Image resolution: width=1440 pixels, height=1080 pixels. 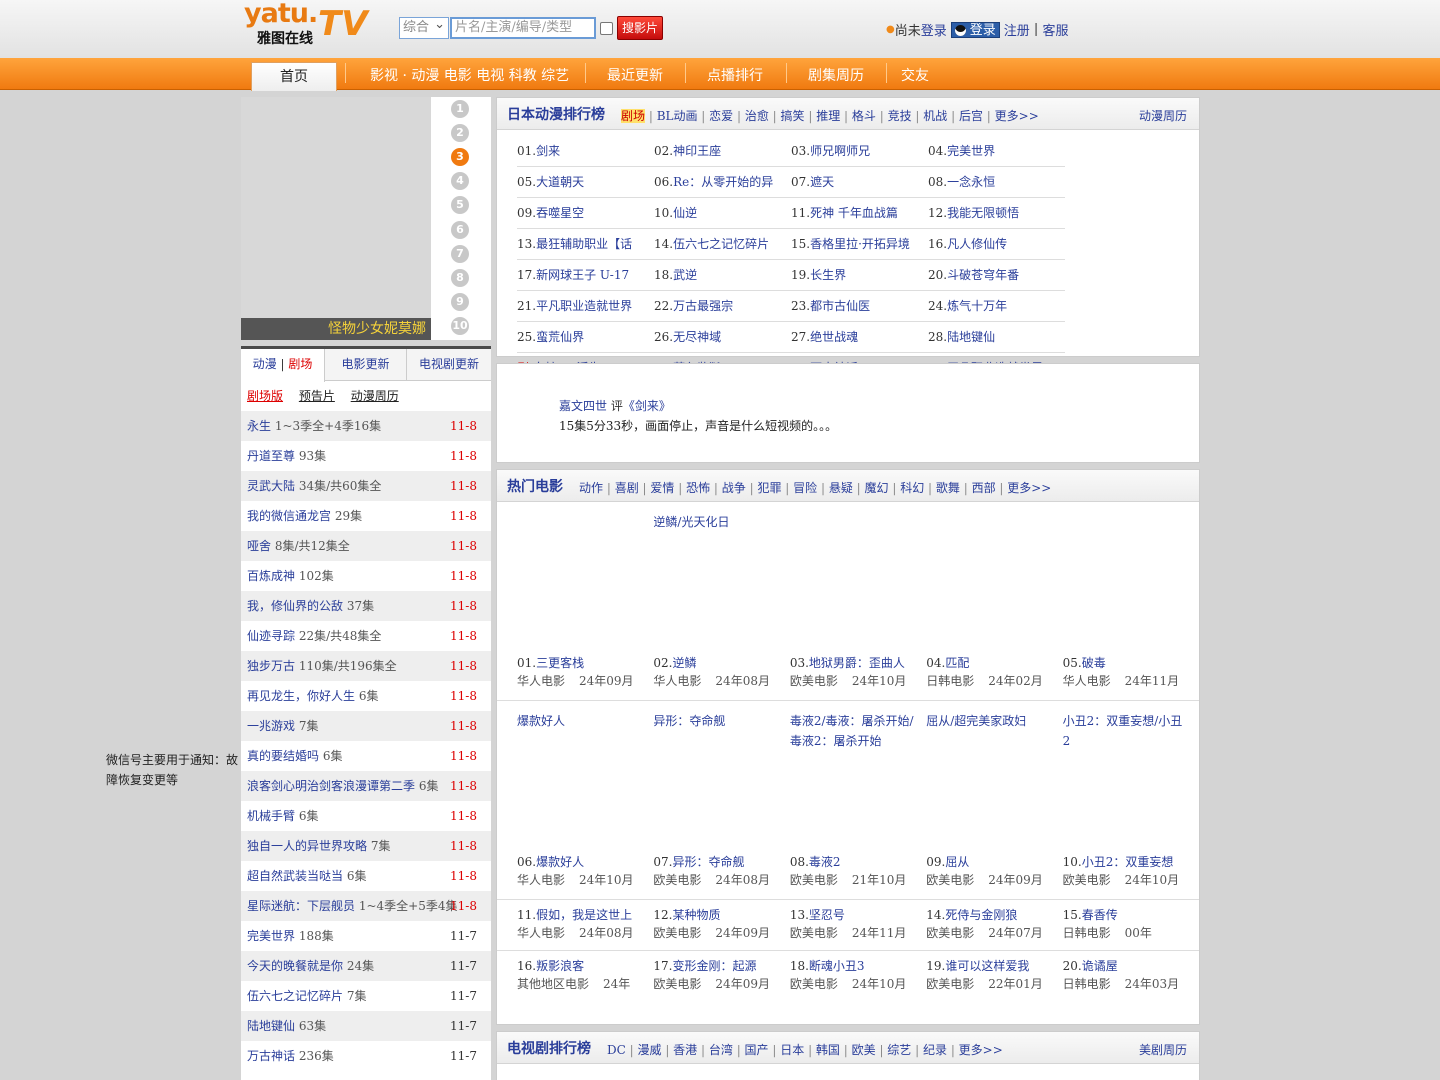 What do you see at coordinates (721, 976) in the screenshot?
I see `movie-card: 17.变形金刚：起源 欧美电影 24年09月` at bounding box center [721, 976].